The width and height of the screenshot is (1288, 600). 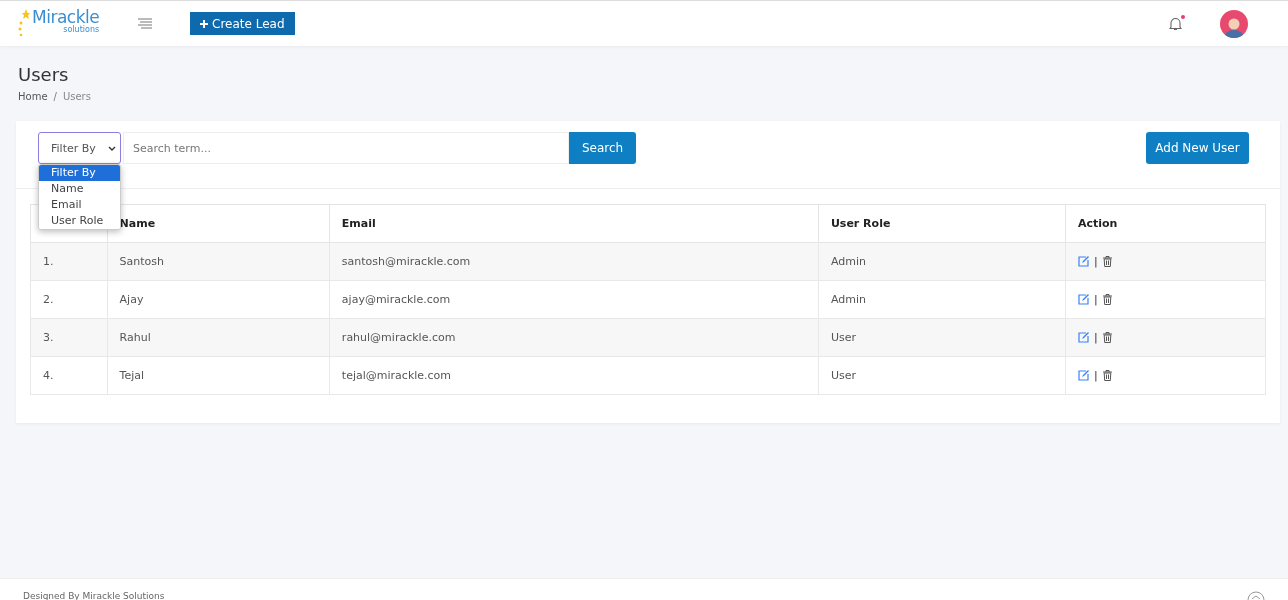 I want to click on name-cell: Rahul, so click(x=218, y=337).